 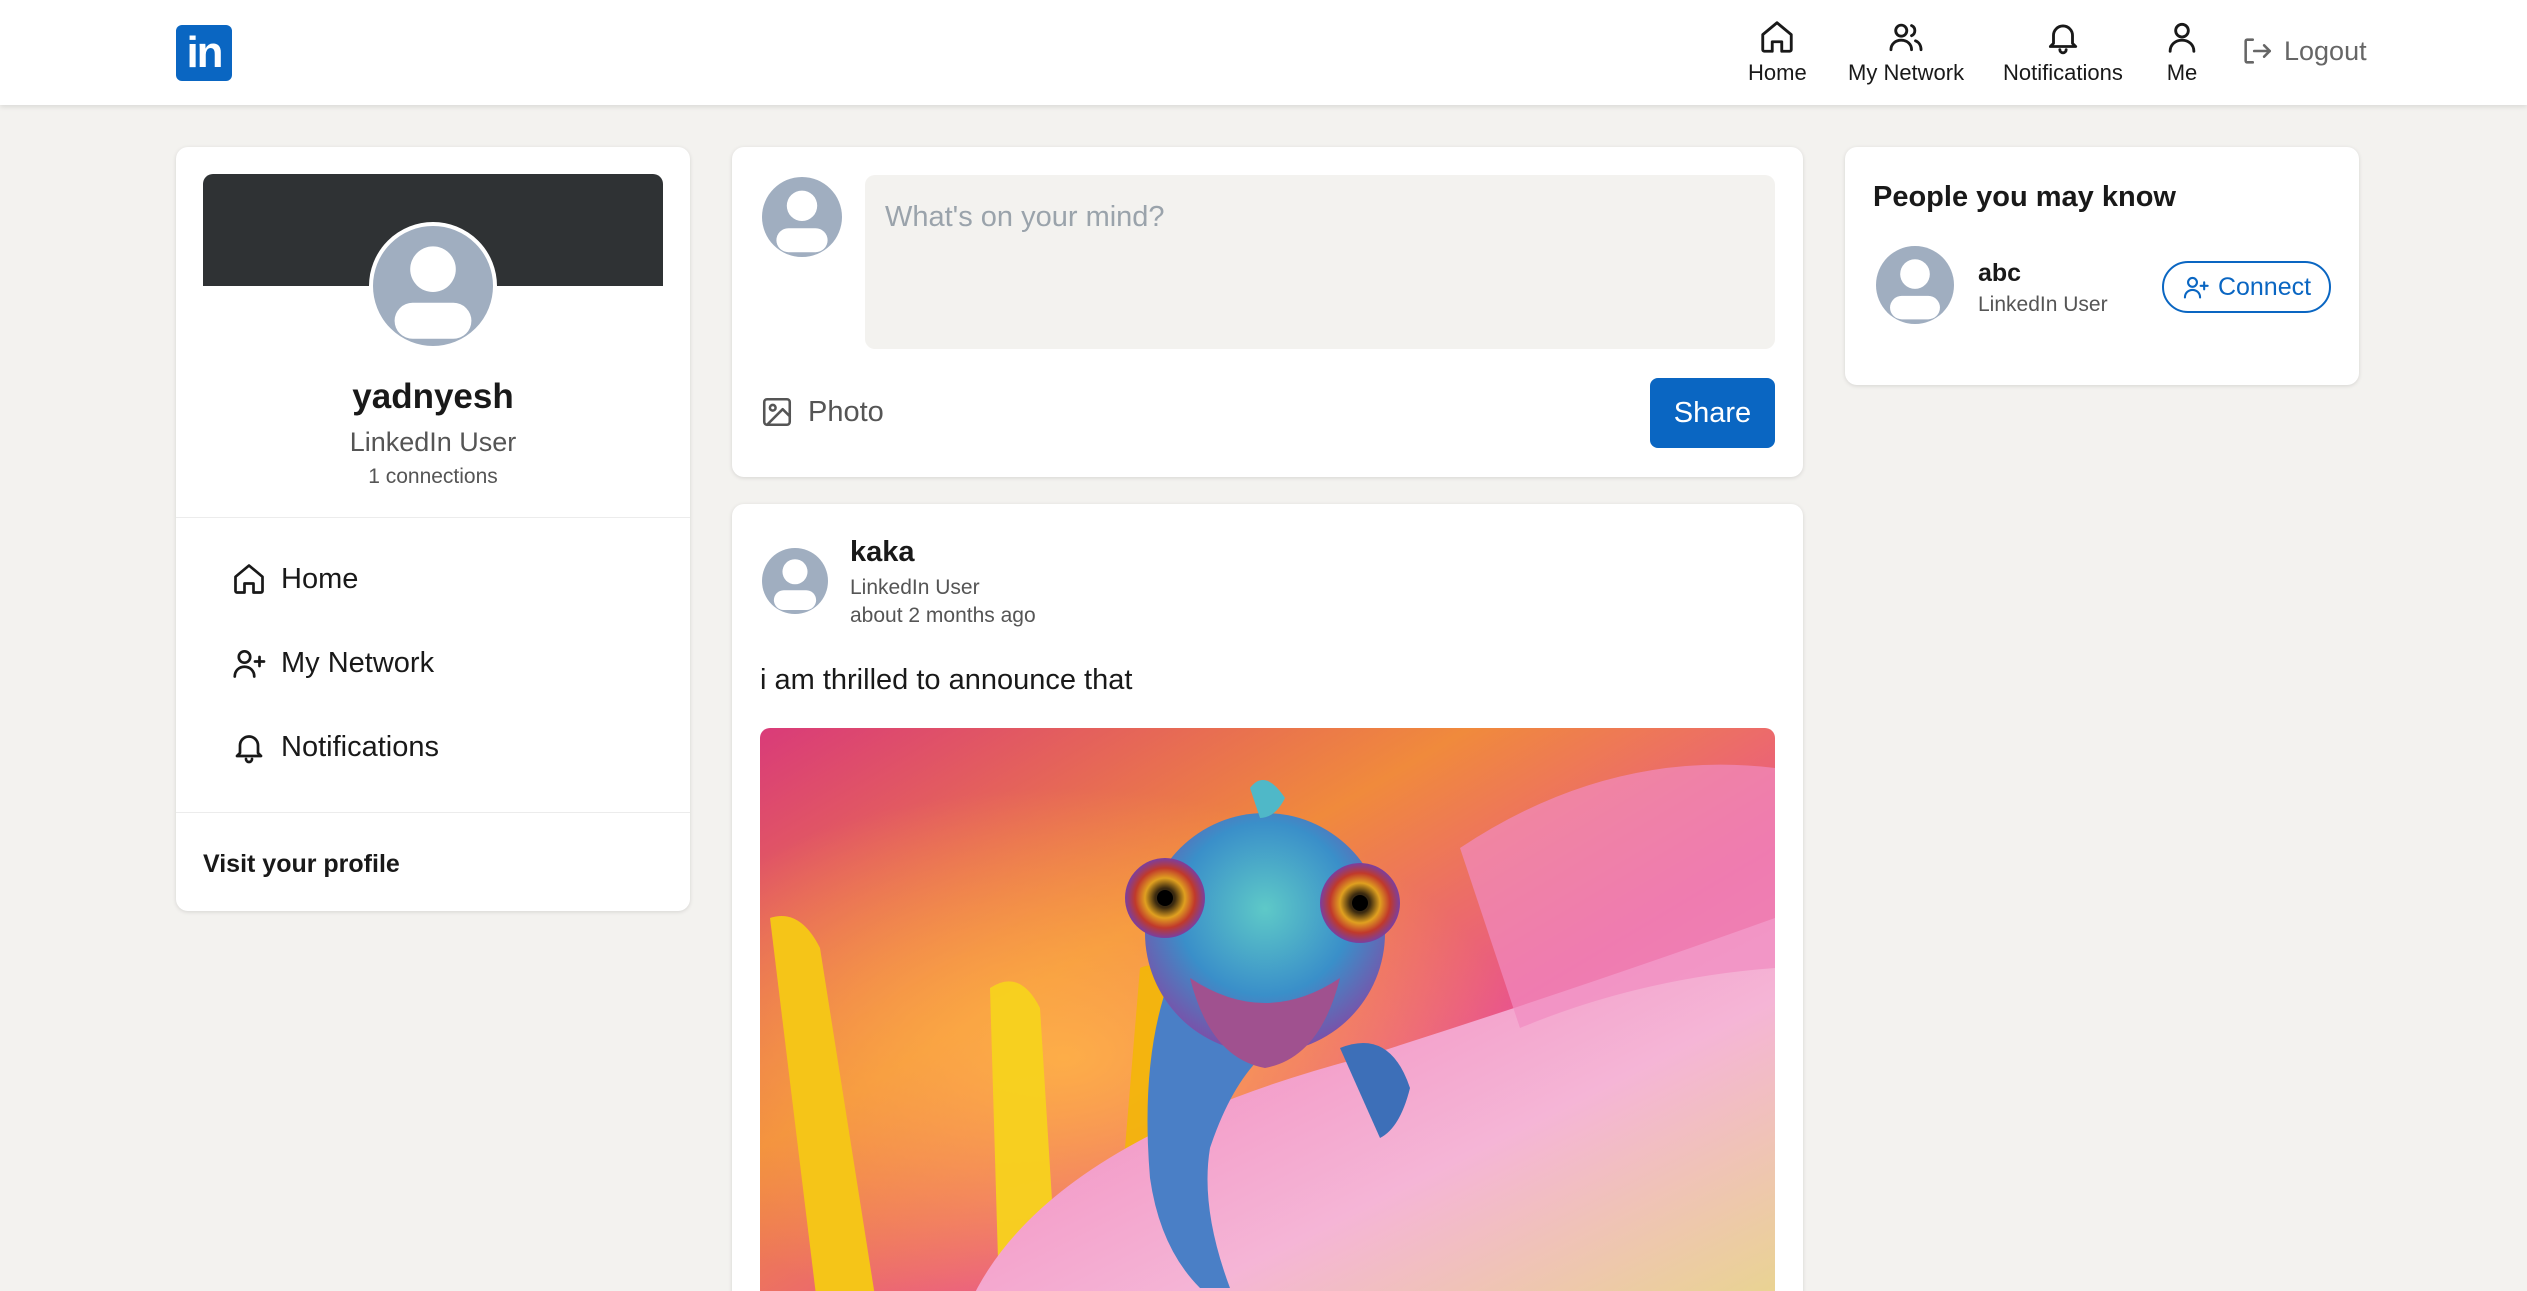 What do you see at coordinates (946, 680) in the screenshot?
I see `post-text: i am thrilled to announce that` at bounding box center [946, 680].